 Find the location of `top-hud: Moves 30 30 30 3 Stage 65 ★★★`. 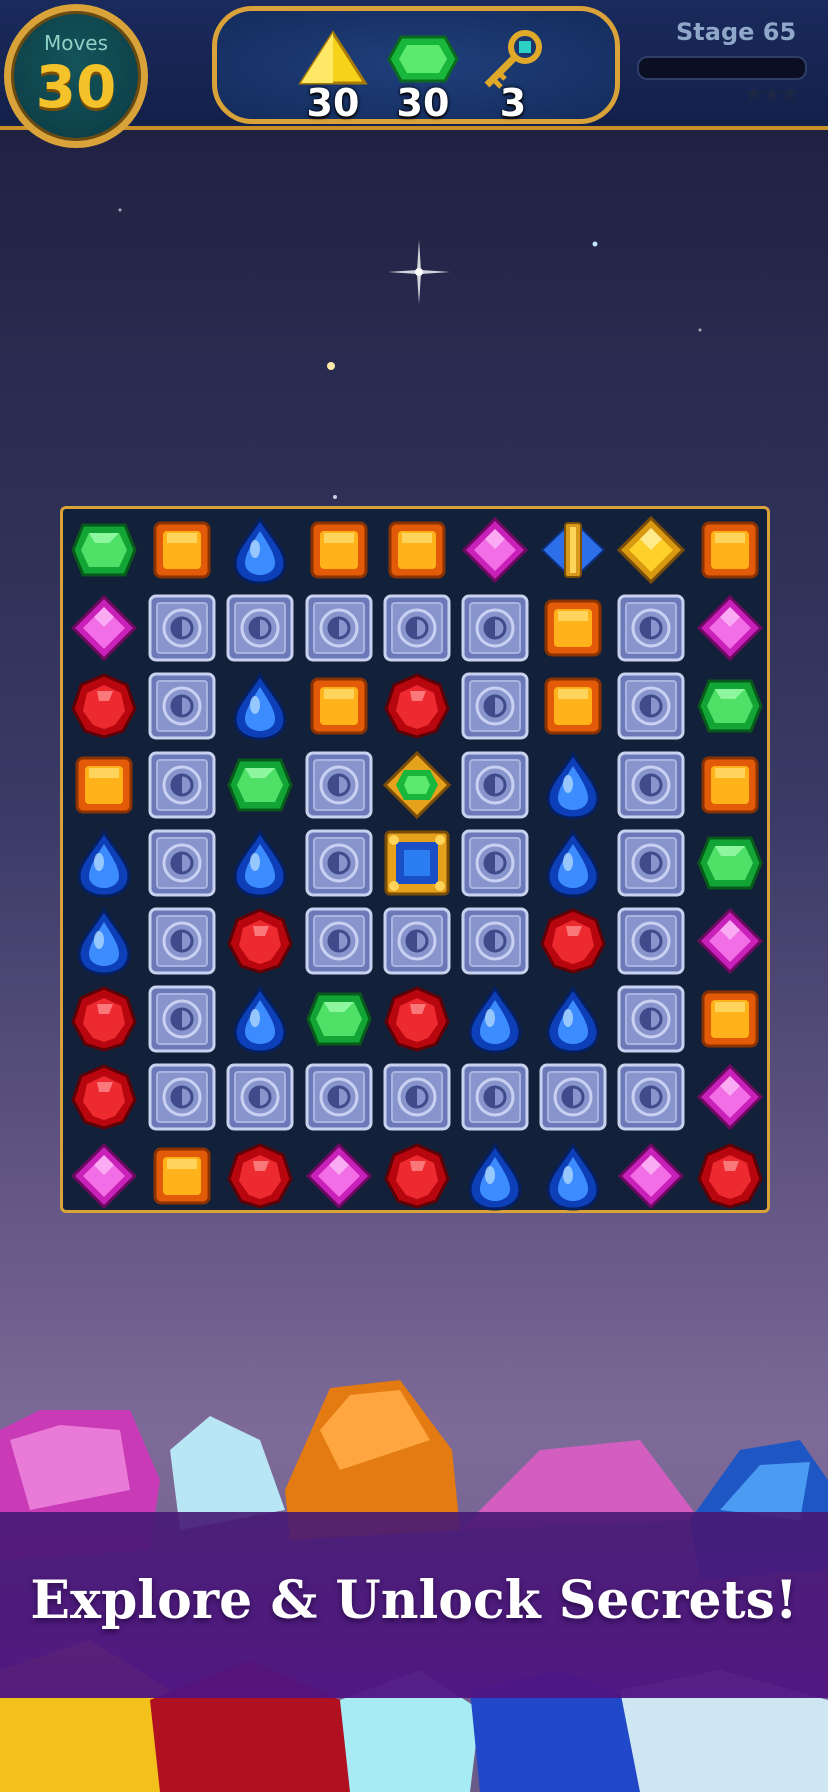

top-hud: Moves 30 30 30 3 Stage 65 ★★★ is located at coordinates (414, 74).